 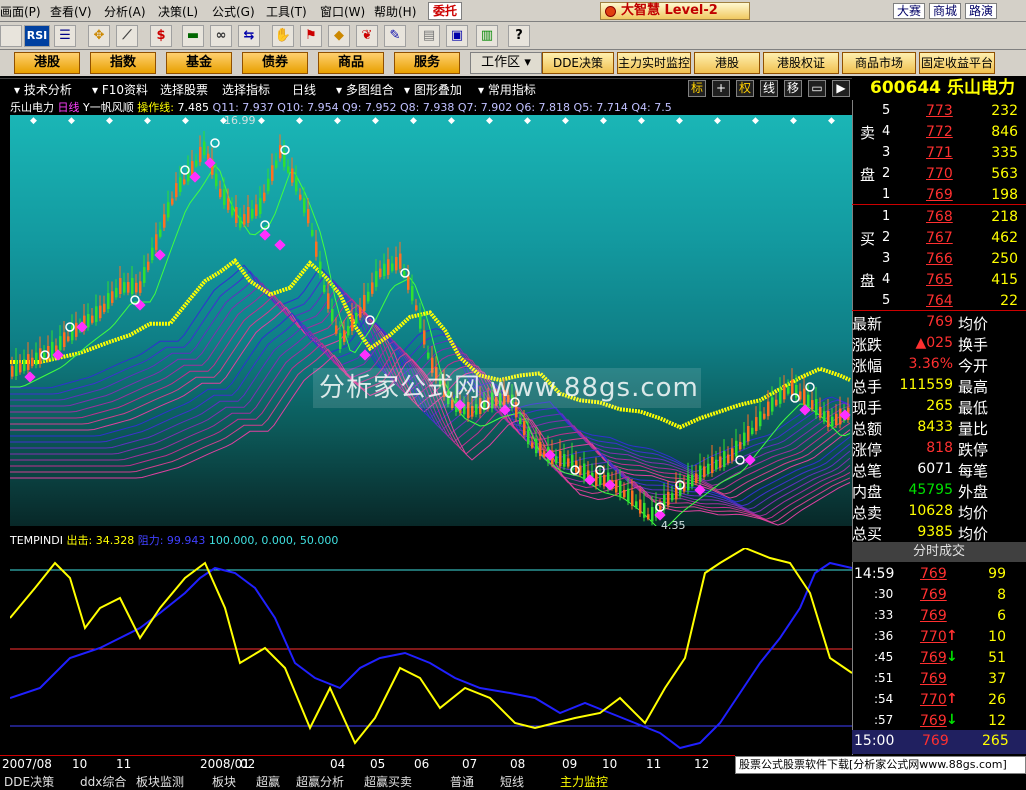 I want to click on order-level: 2, so click(x=886, y=237).